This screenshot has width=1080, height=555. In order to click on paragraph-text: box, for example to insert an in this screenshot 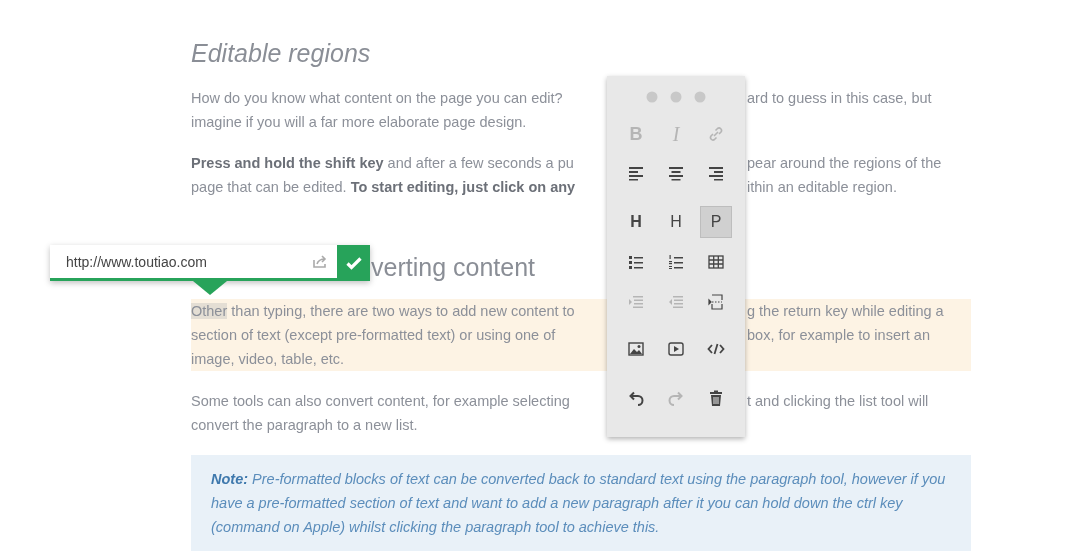, I will do `click(838, 335)`.